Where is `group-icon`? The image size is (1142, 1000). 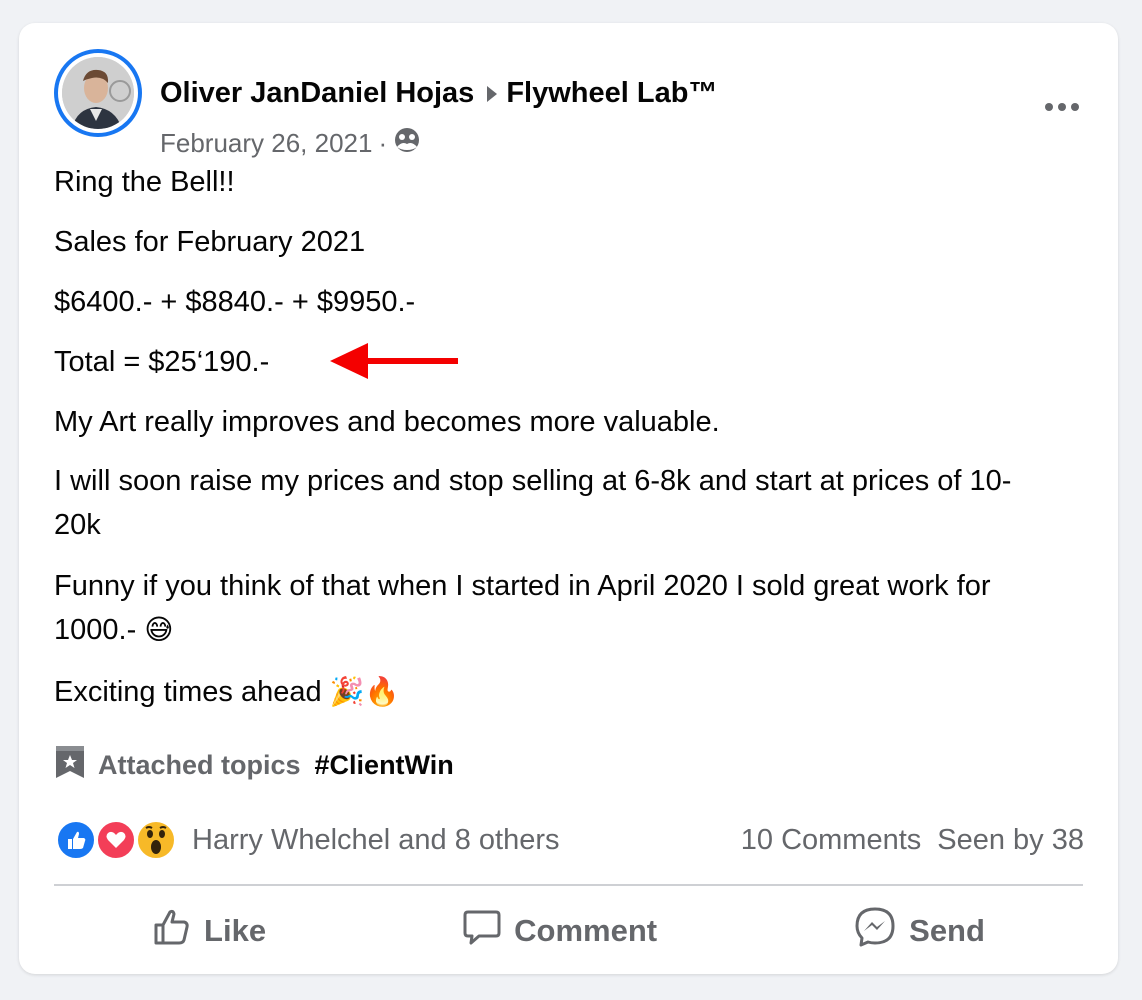
group-icon is located at coordinates (407, 143).